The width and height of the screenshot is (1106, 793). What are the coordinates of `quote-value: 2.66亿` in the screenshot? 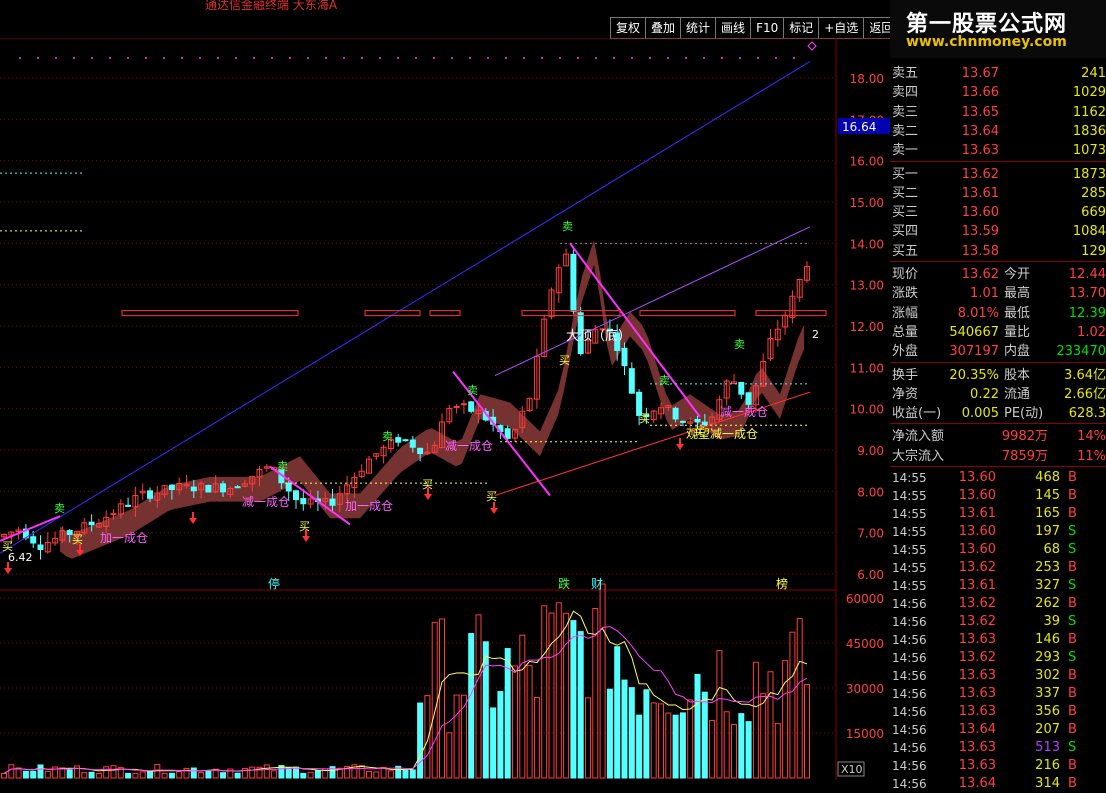 It's located at (1085, 394).